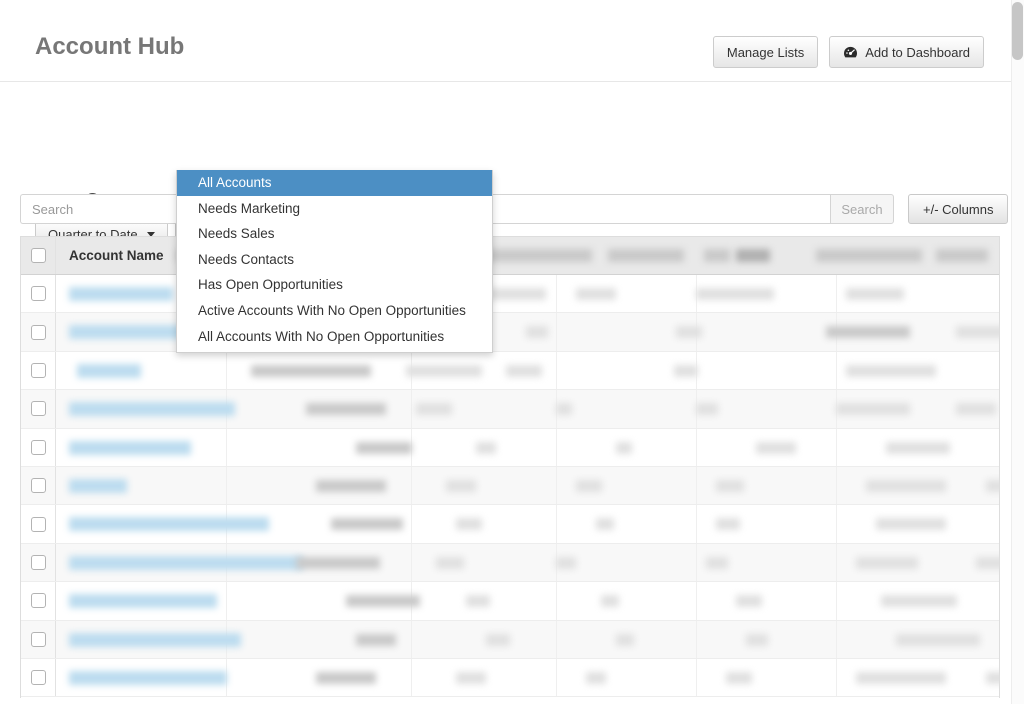 This screenshot has width=1024, height=704. Describe the element at coordinates (514, 209) in the screenshot. I see `search-row: Search +/- Columns` at that location.